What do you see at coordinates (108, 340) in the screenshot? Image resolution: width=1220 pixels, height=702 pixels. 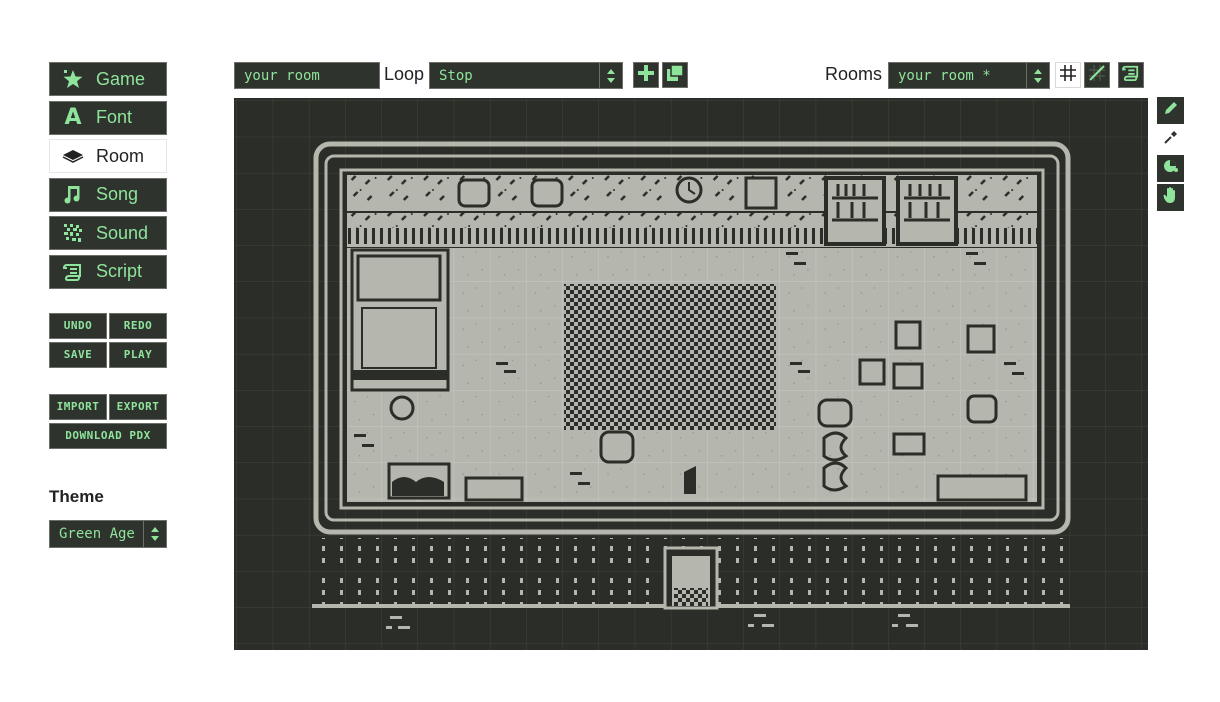 I see `history-buttons: UNDO REDO SAVE PLAY` at bounding box center [108, 340].